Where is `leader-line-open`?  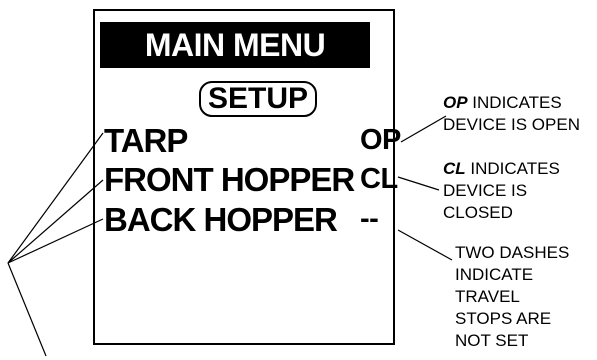
leader-line-open is located at coordinates (423, 129).